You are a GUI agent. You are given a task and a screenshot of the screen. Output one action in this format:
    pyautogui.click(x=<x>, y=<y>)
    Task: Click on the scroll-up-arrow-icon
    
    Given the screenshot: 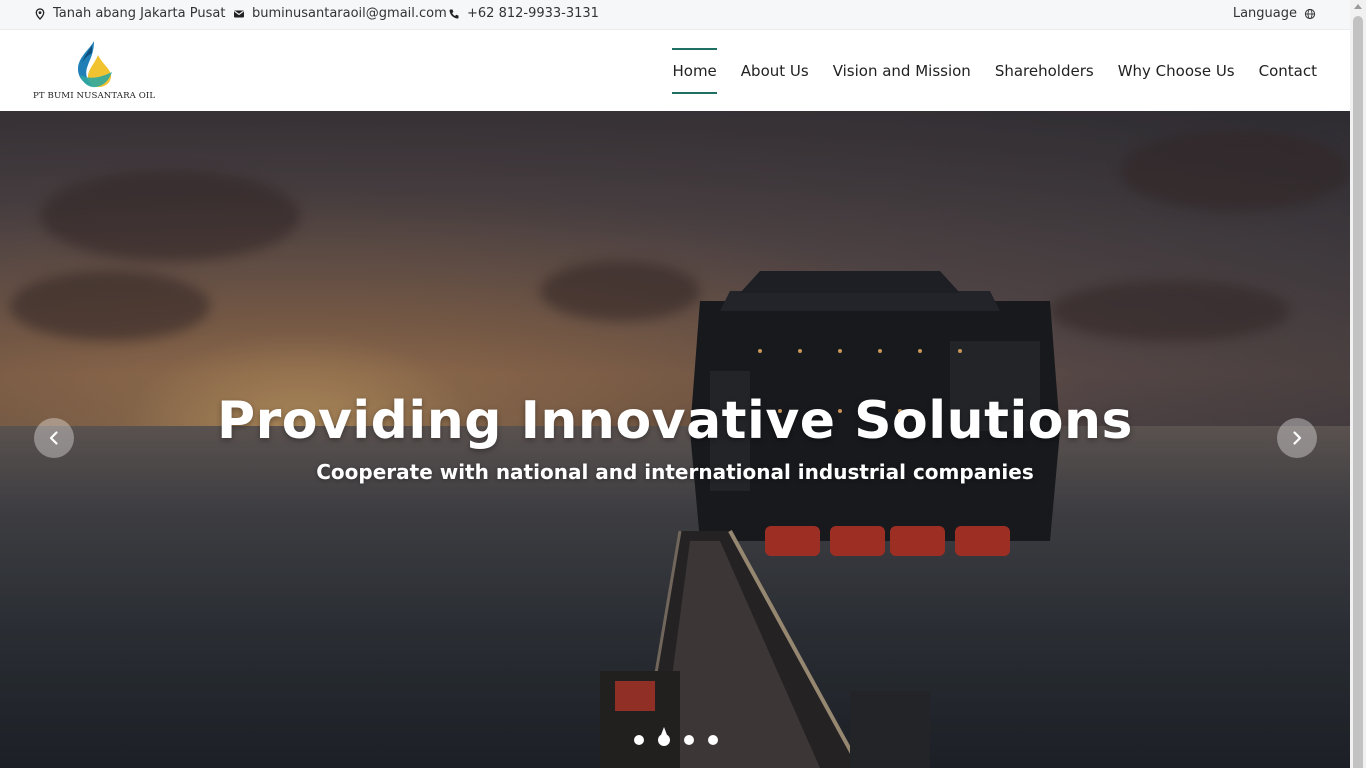 What is the action you would take?
    pyautogui.click(x=1358, y=6)
    